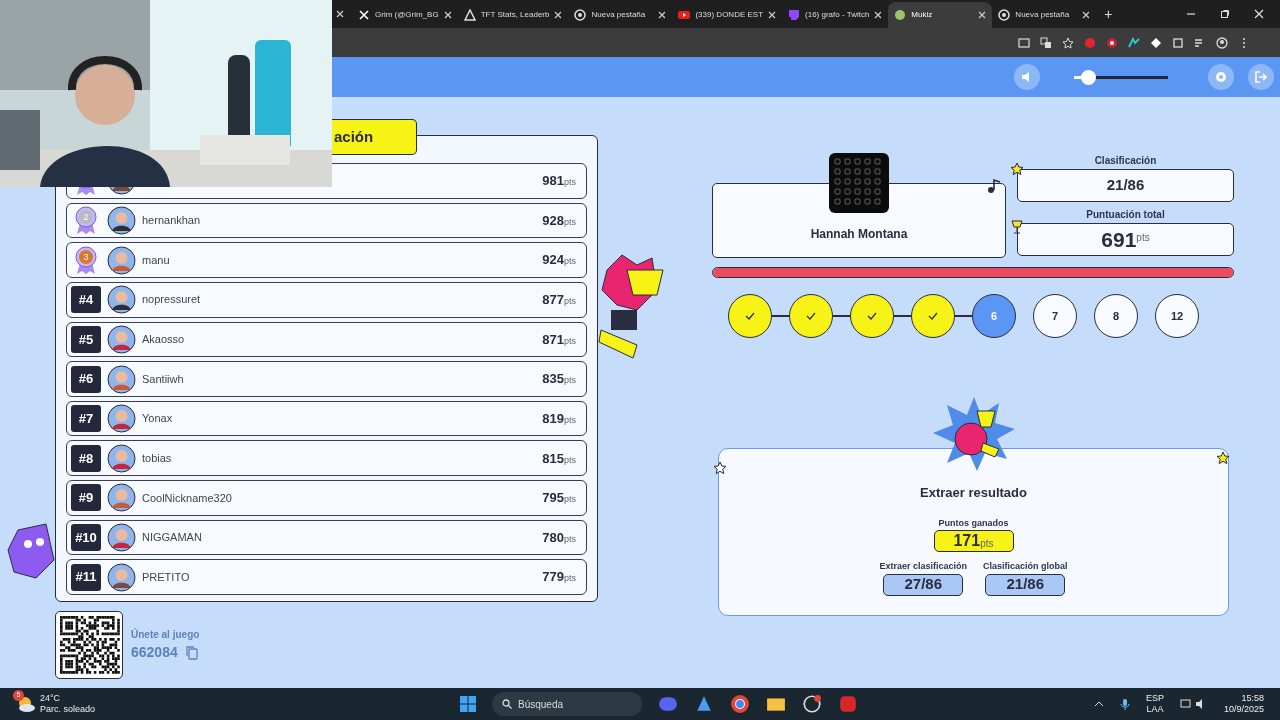 The height and width of the screenshot is (720, 1280). What do you see at coordinates (559, 458) in the screenshot?
I see `player-score: 815pts` at bounding box center [559, 458].